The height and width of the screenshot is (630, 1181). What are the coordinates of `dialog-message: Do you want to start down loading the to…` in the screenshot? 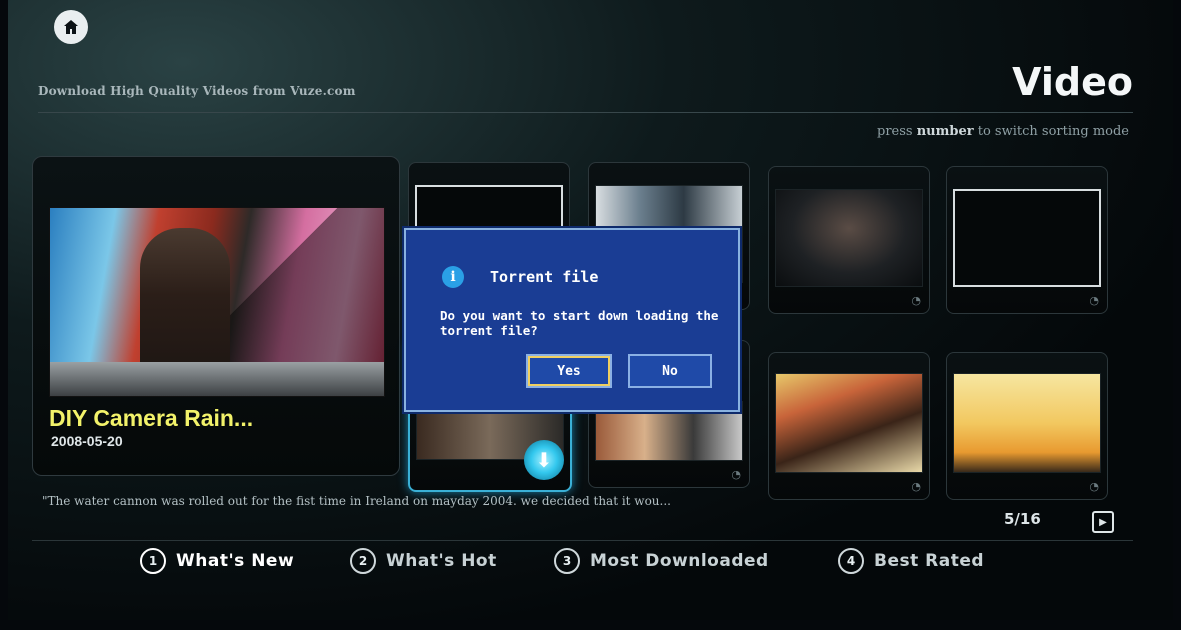 It's located at (579, 323).